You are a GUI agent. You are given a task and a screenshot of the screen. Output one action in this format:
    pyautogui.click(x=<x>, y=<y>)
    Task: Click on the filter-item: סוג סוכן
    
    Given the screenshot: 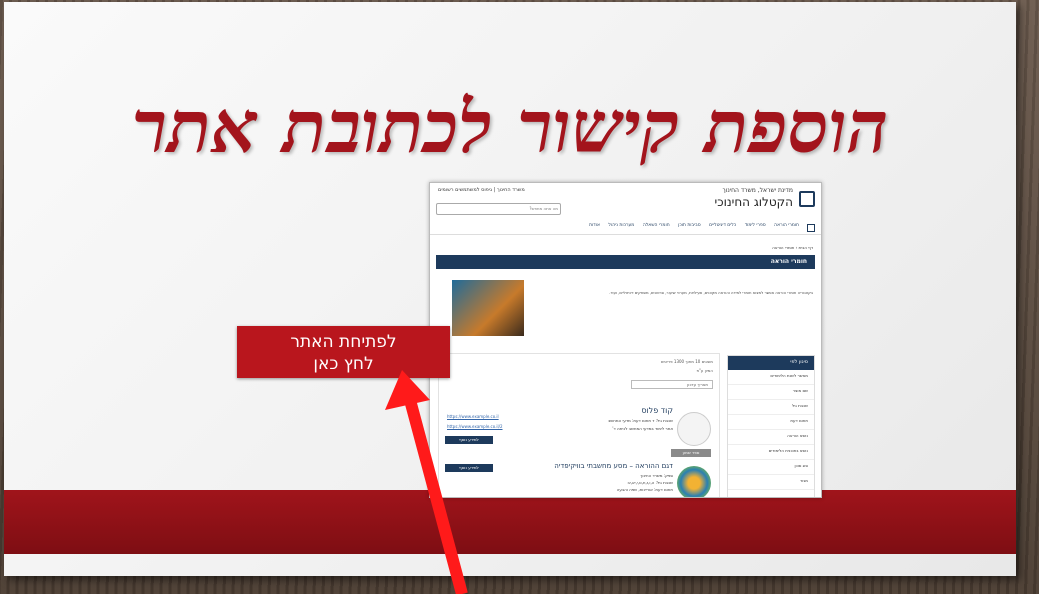 What is the action you would take?
    pyautogui.click(x=771, y=467)
    